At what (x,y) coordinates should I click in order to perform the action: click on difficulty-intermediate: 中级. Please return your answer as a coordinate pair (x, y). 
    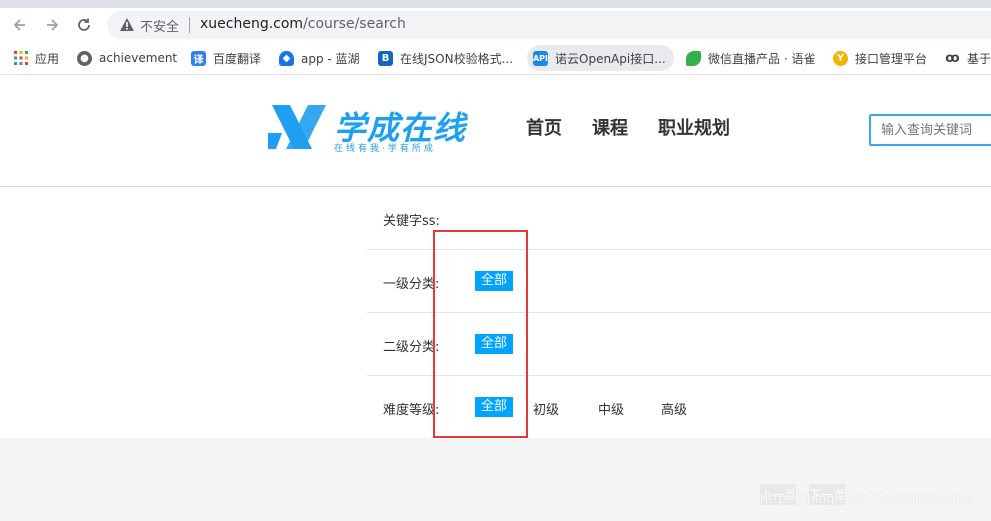
    Looking at the image, I should click on (611, 408).